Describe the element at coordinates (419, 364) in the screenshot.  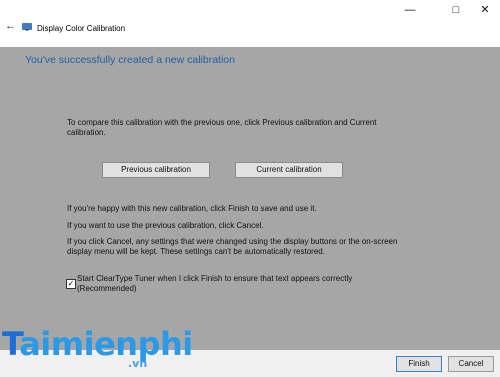
I see `finish-button: Finish` at that location.